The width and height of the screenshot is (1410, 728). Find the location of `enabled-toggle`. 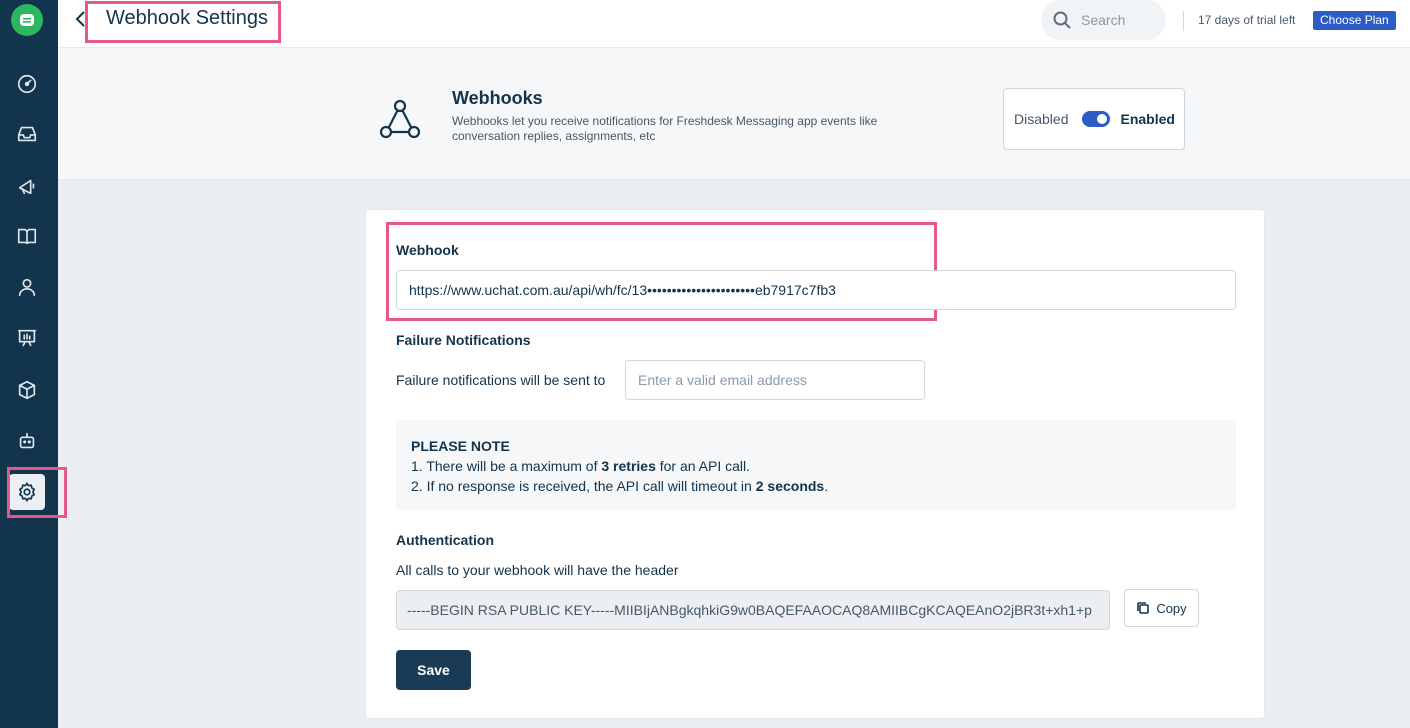

enabled-toggle is located at coordinates (1096, 119).